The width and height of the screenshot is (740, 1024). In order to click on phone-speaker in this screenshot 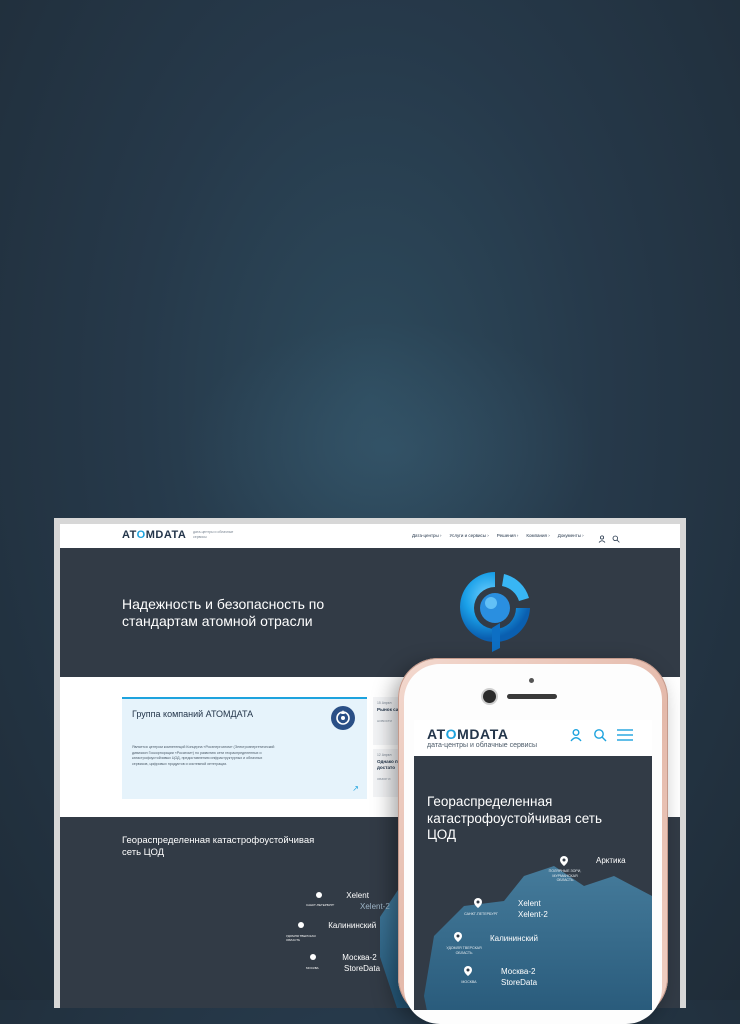, I will do `click(532, 696)`.